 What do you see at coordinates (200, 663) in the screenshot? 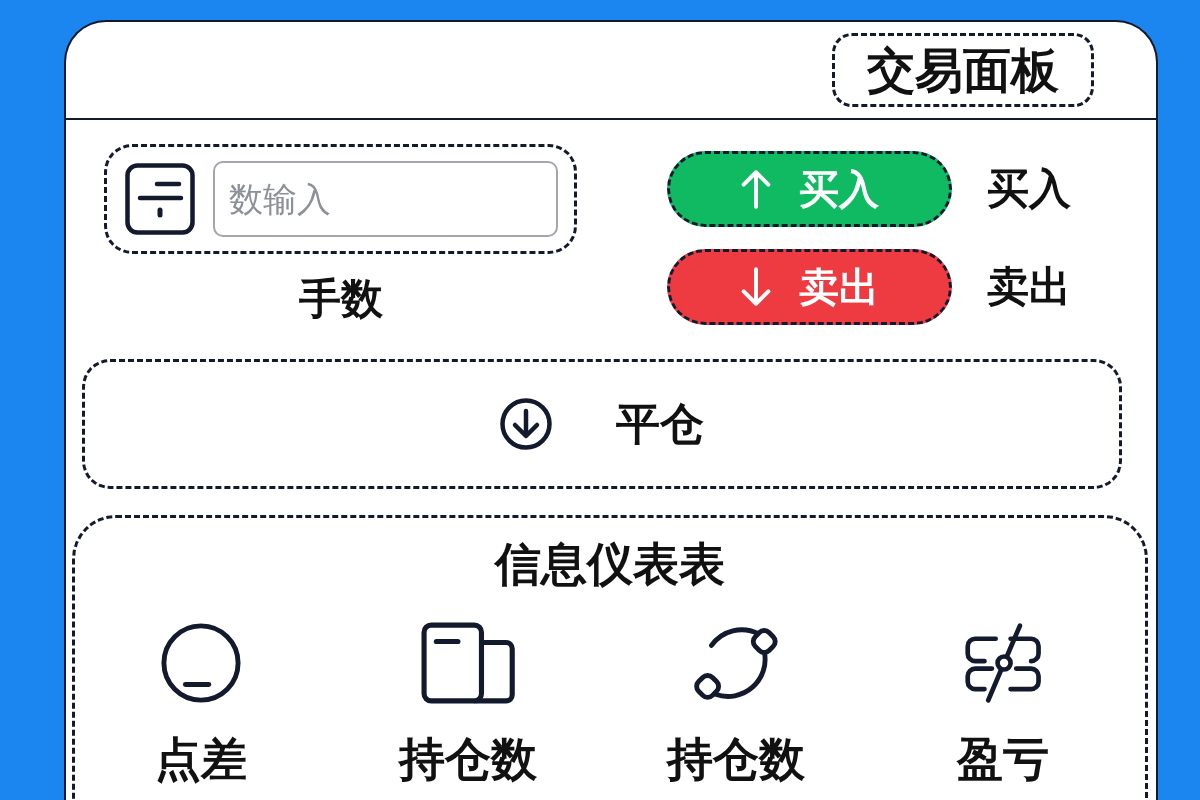
I see `circle-minus-icon` at bounding box center [200, 663].